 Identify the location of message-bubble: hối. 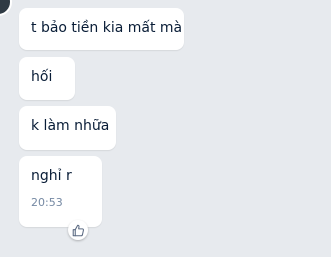
(47, 78).